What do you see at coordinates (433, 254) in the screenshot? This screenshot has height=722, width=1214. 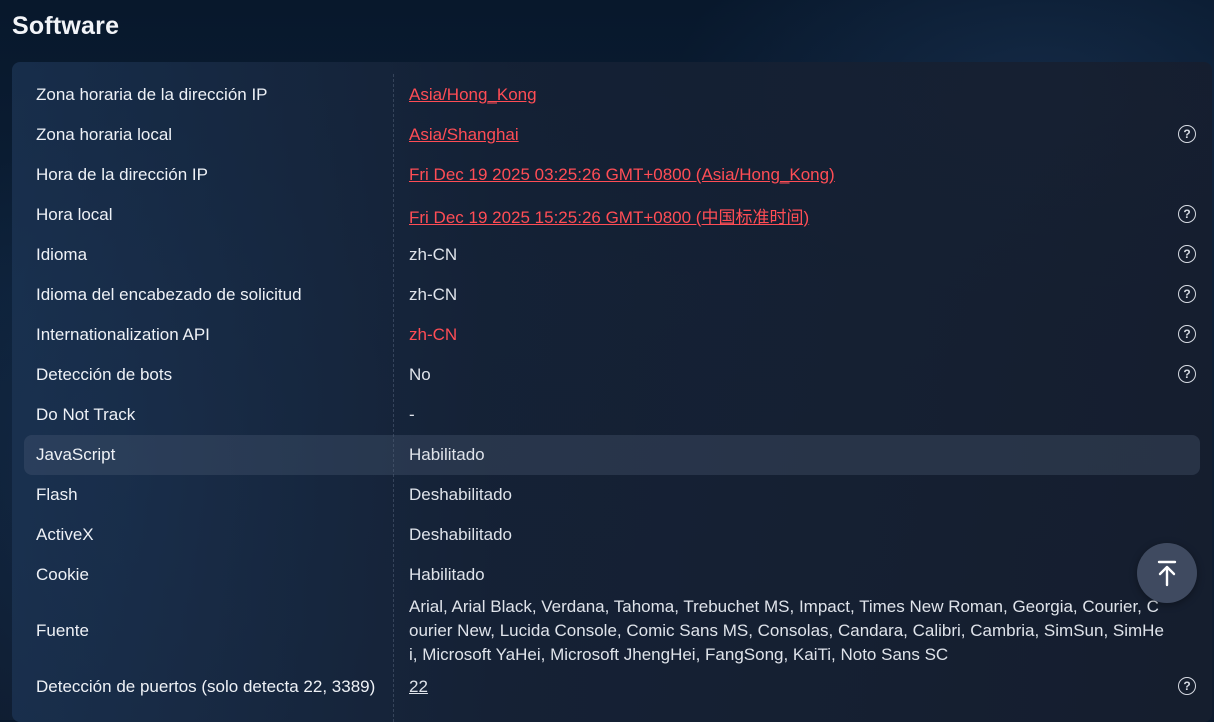 I see `language-value: zh-CN` at bounding box center [433, 254].